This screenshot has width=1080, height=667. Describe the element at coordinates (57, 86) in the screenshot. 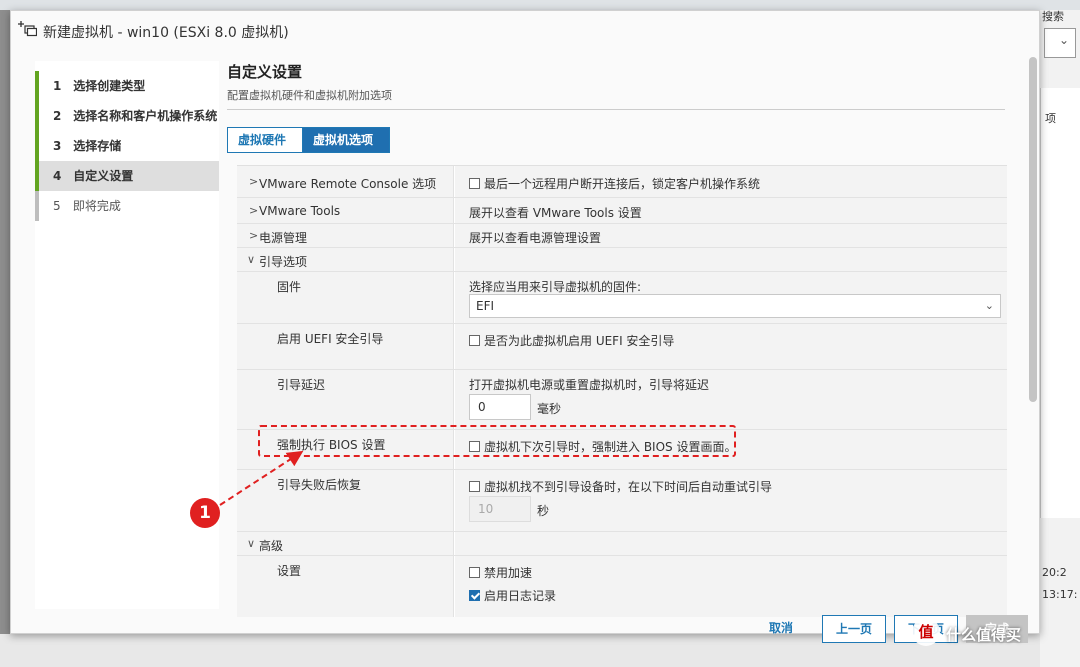

I see `step-number: 1` at that location.